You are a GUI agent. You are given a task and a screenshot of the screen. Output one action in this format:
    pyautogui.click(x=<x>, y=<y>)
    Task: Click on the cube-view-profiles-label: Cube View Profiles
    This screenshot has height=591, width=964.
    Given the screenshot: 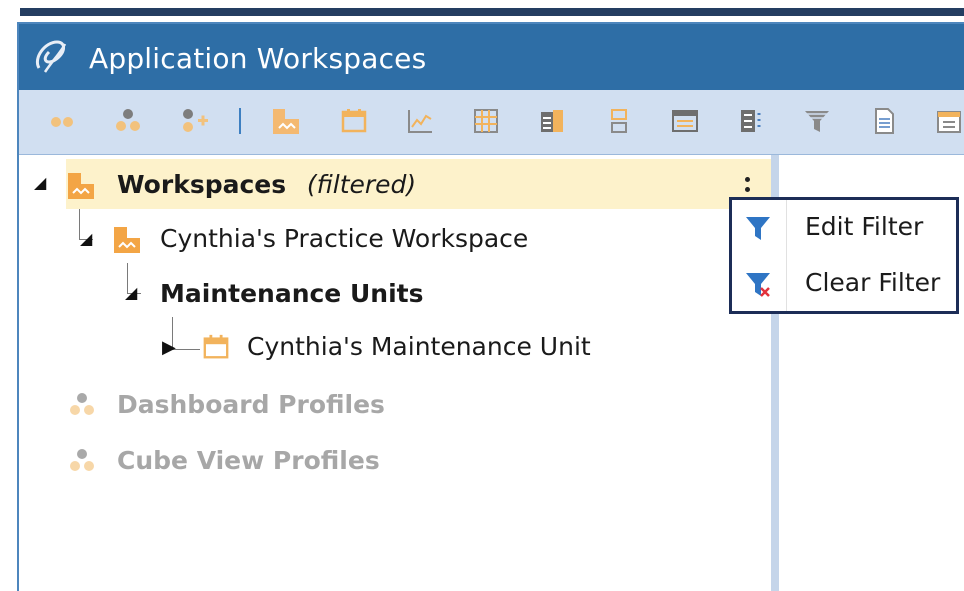 What is the action you would take?
    pyautogui.click(x=248, y=460)
    